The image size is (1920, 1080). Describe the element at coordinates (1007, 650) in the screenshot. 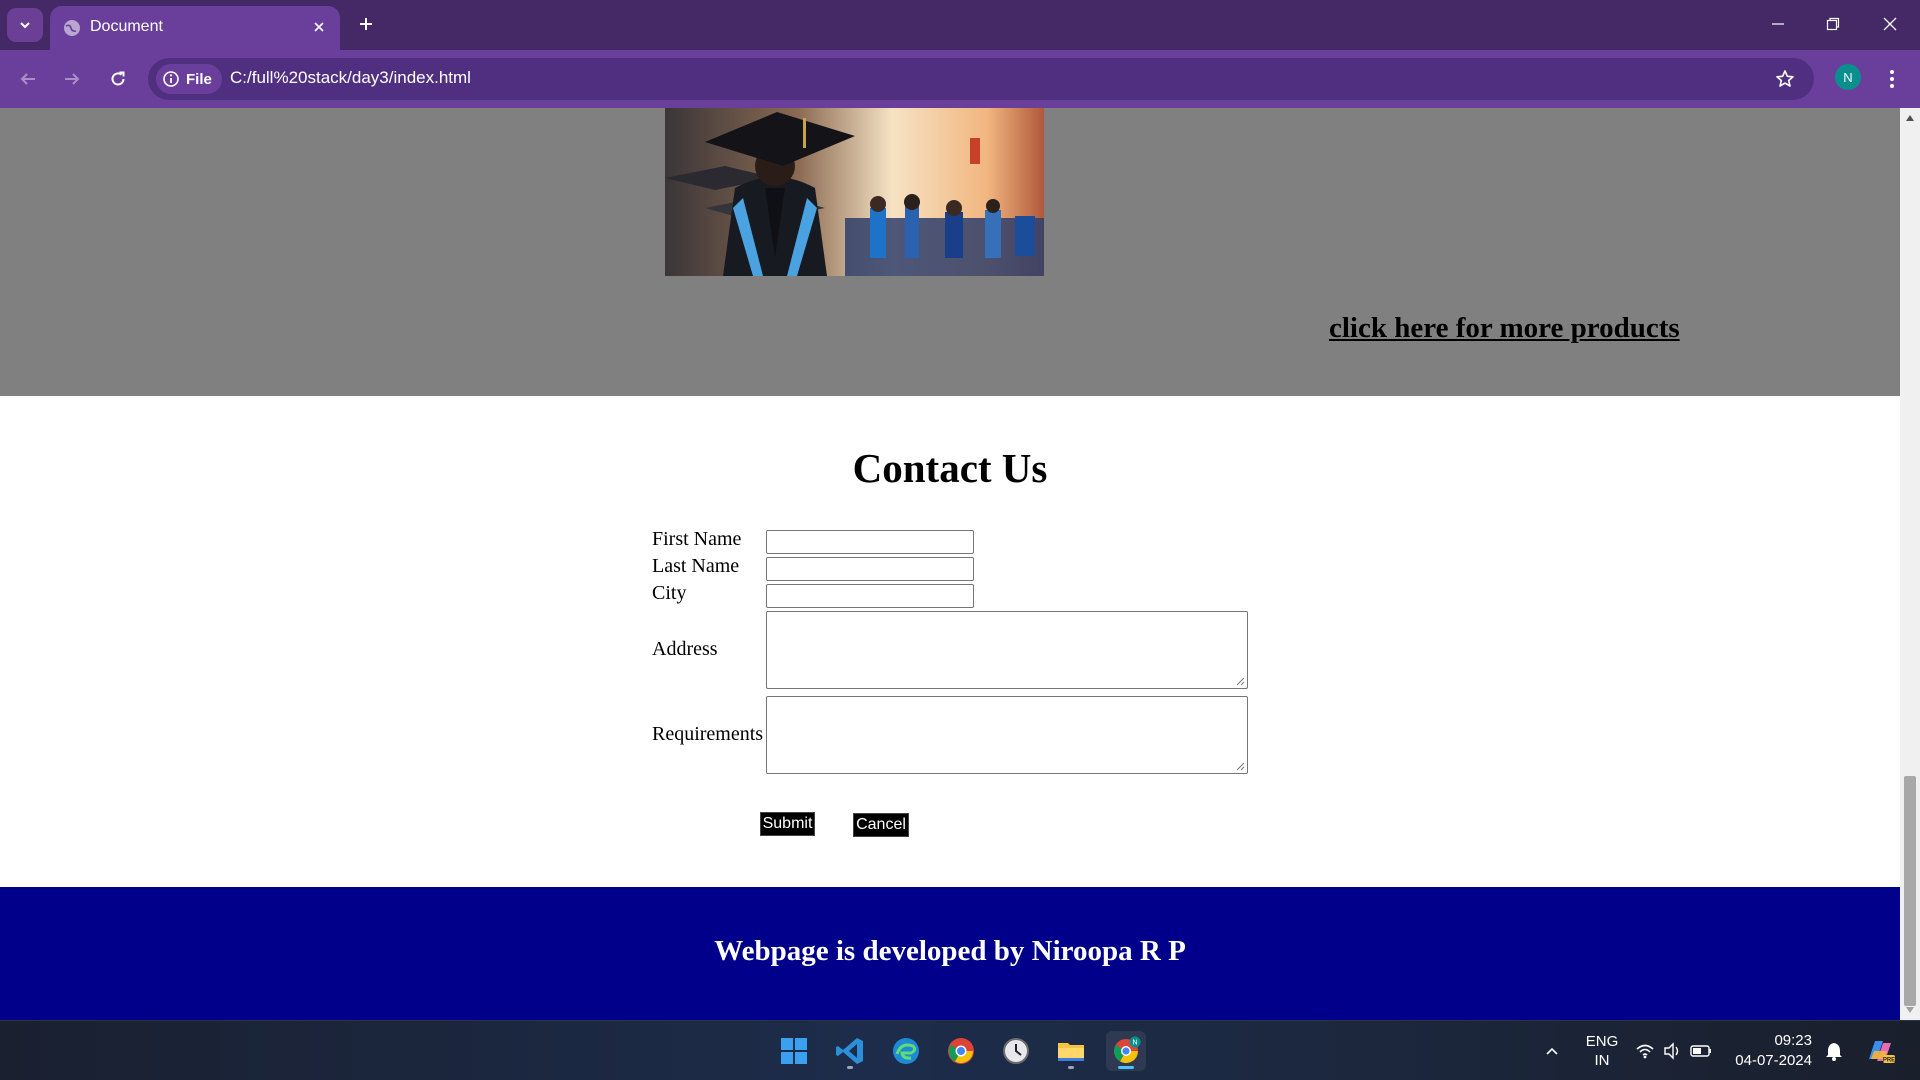

I see `address-textarea` at that location.